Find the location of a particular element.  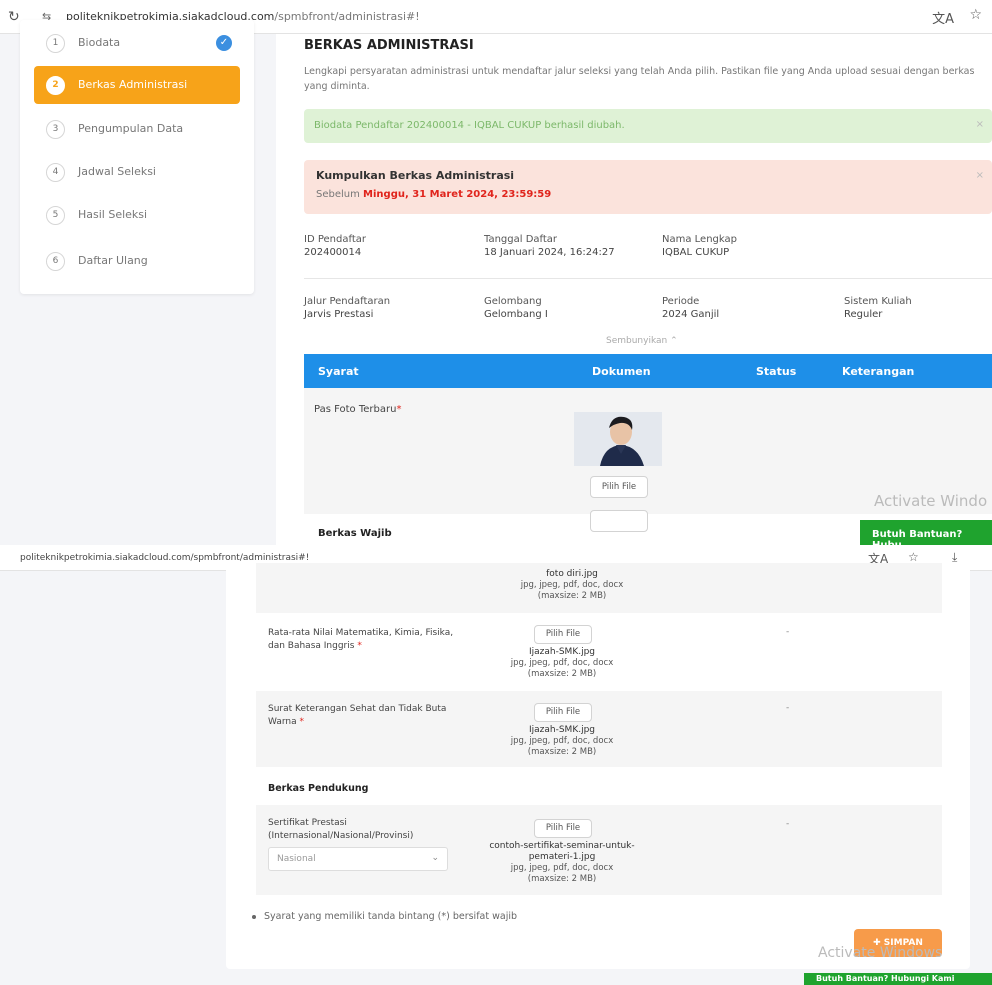

step-label: Daftar Ulang is located at coordinates (113, 260).